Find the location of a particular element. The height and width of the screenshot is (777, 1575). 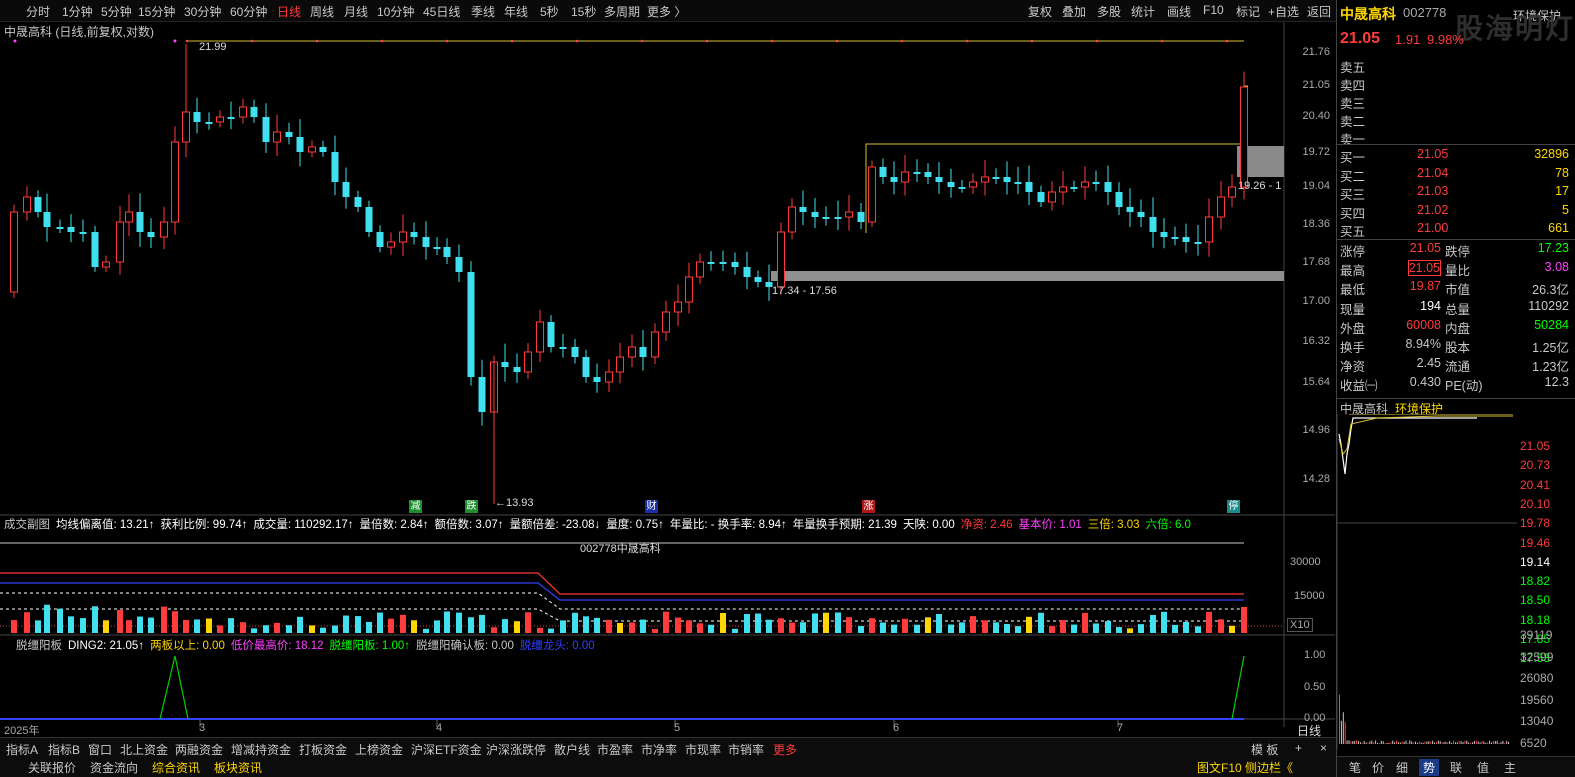

date-tick: 6 is located at coordinates (896, 728).